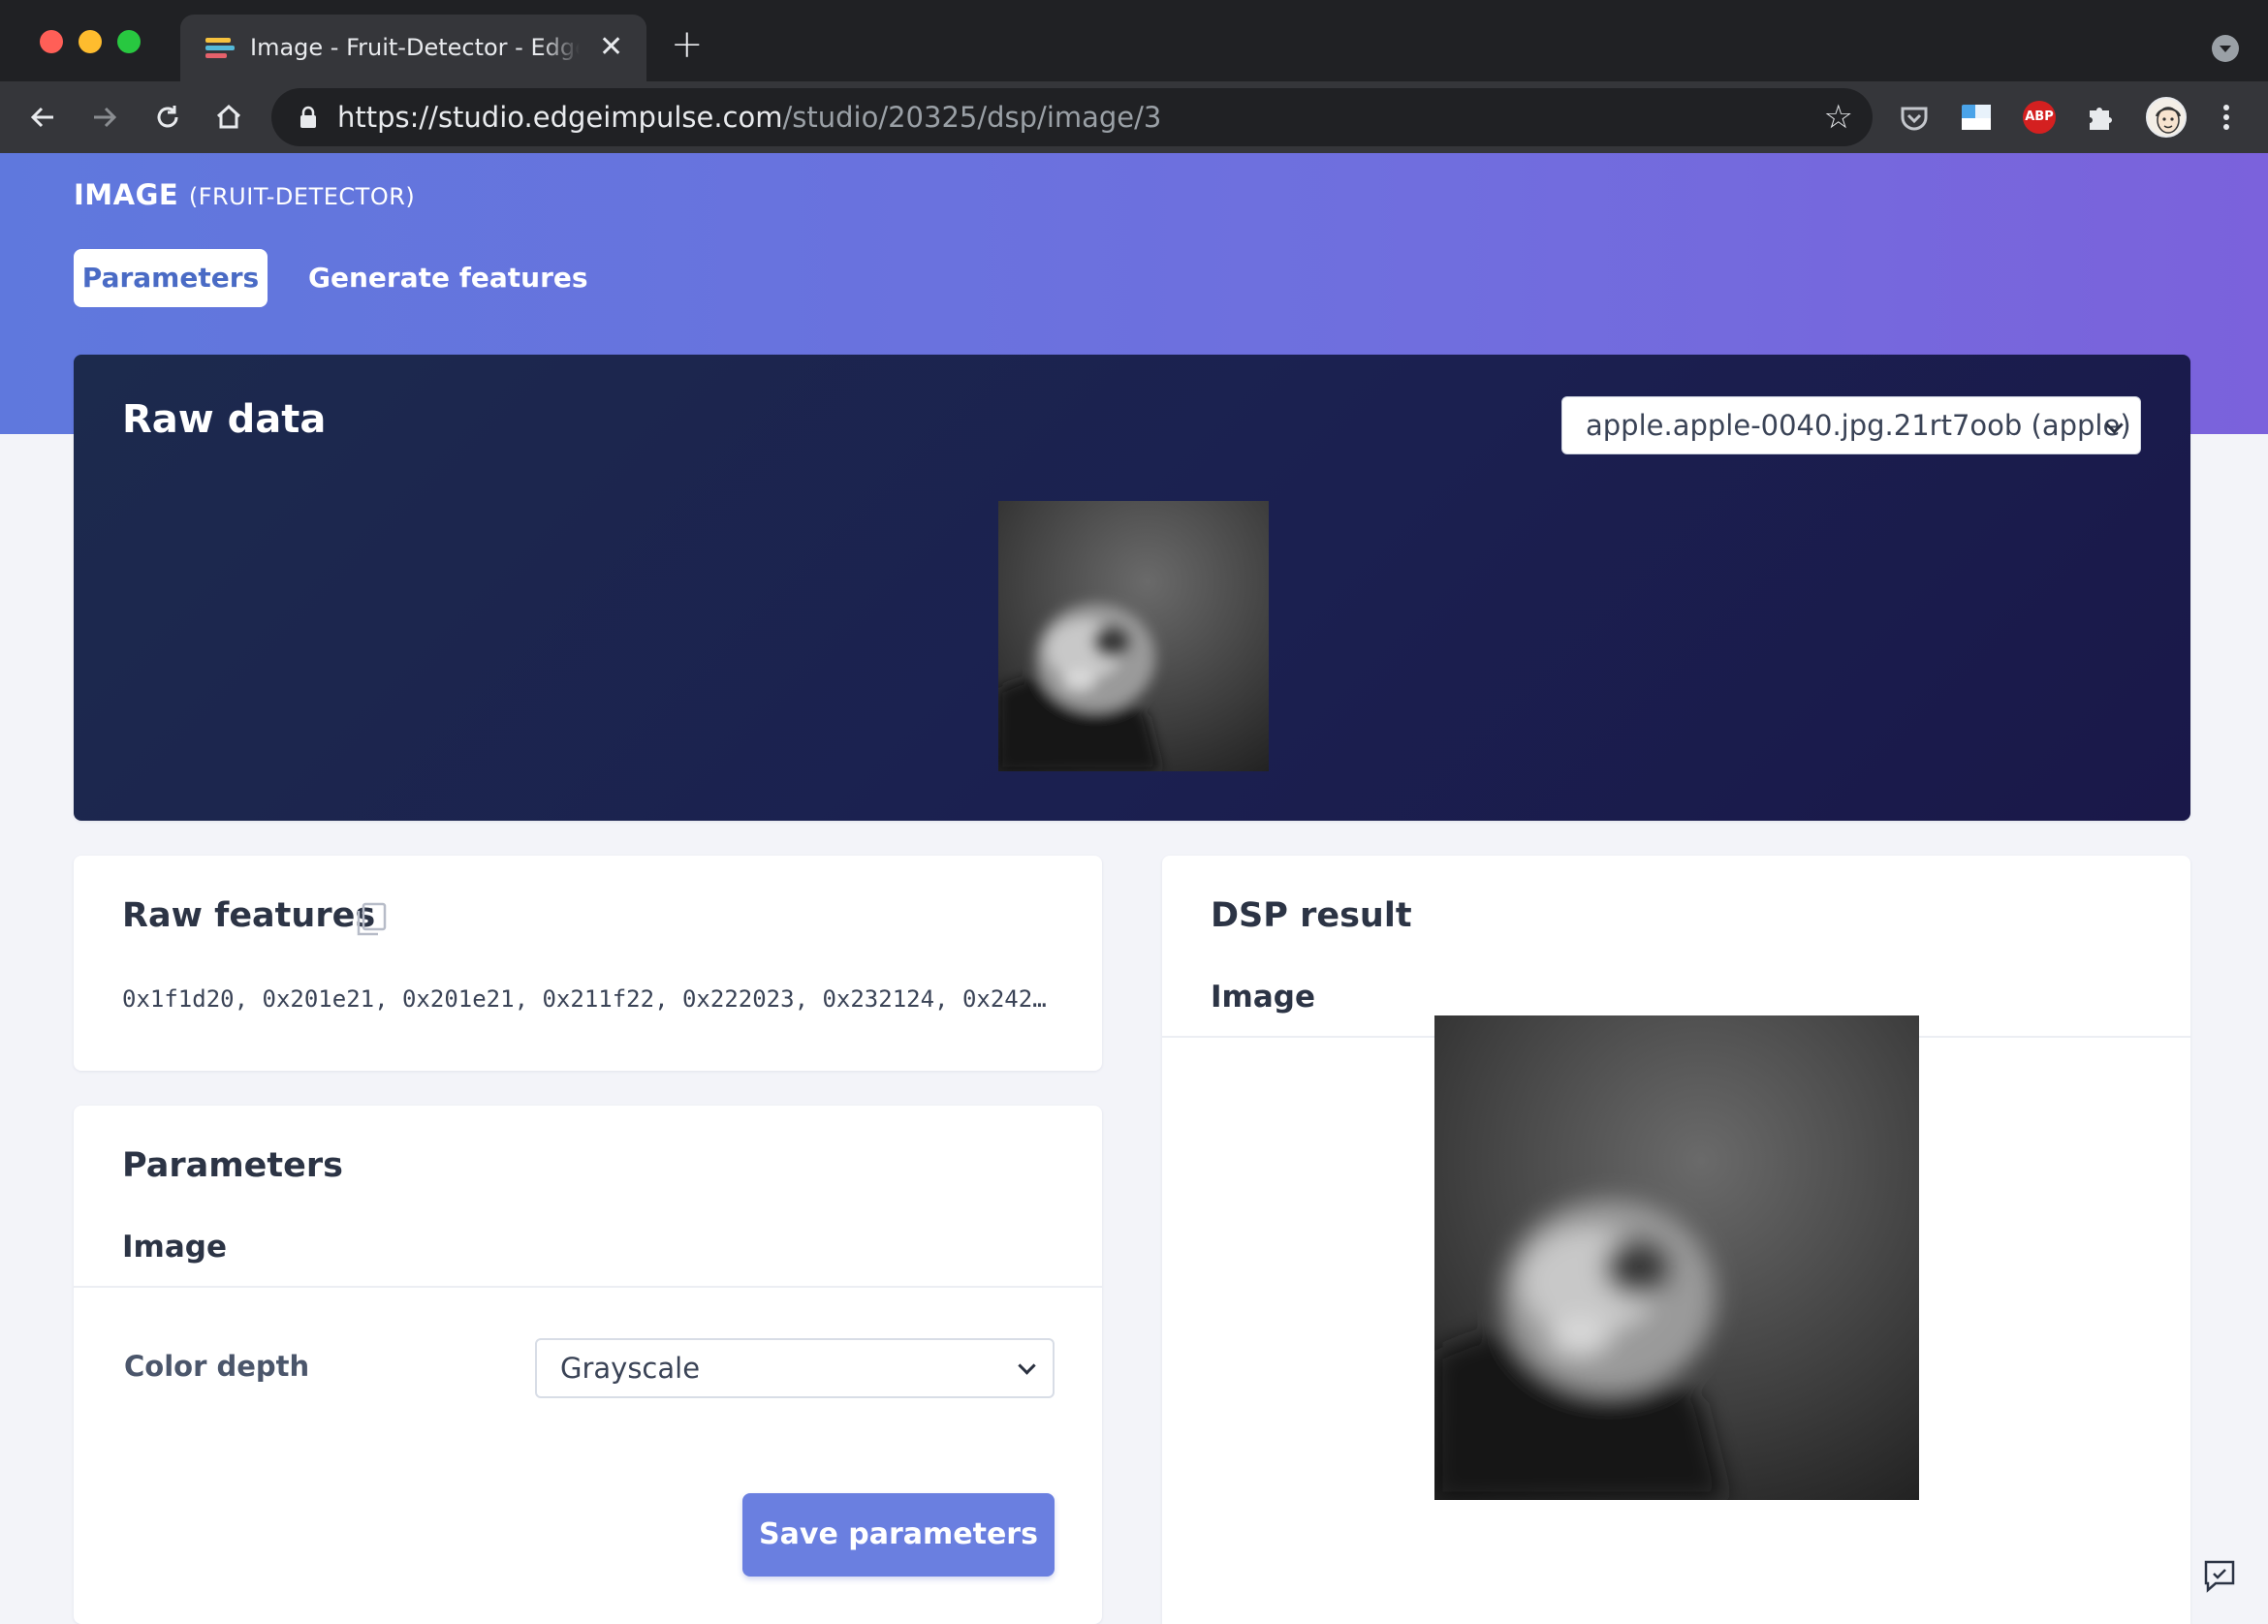 This screenshot has width=2268, height=1624. Describe the element at coordinates (171, 278) in the screenshot. I see `tab-parameters: Parameters` at that location.